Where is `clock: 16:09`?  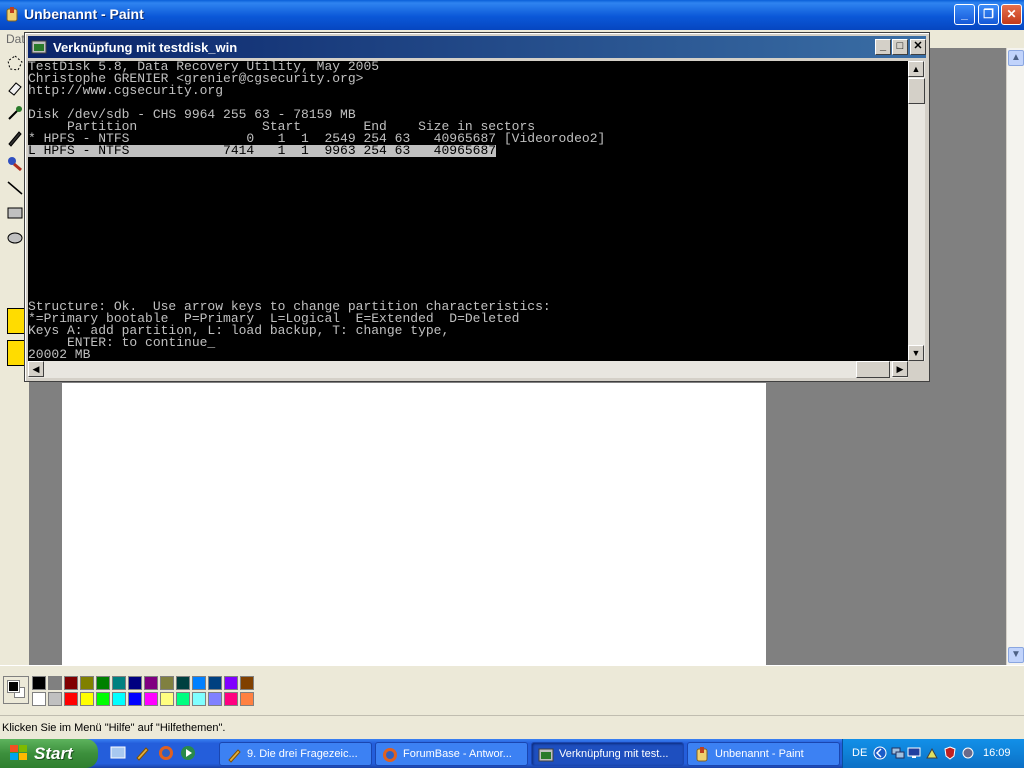
clock: 16:09 is located at coordinates (997, 753).